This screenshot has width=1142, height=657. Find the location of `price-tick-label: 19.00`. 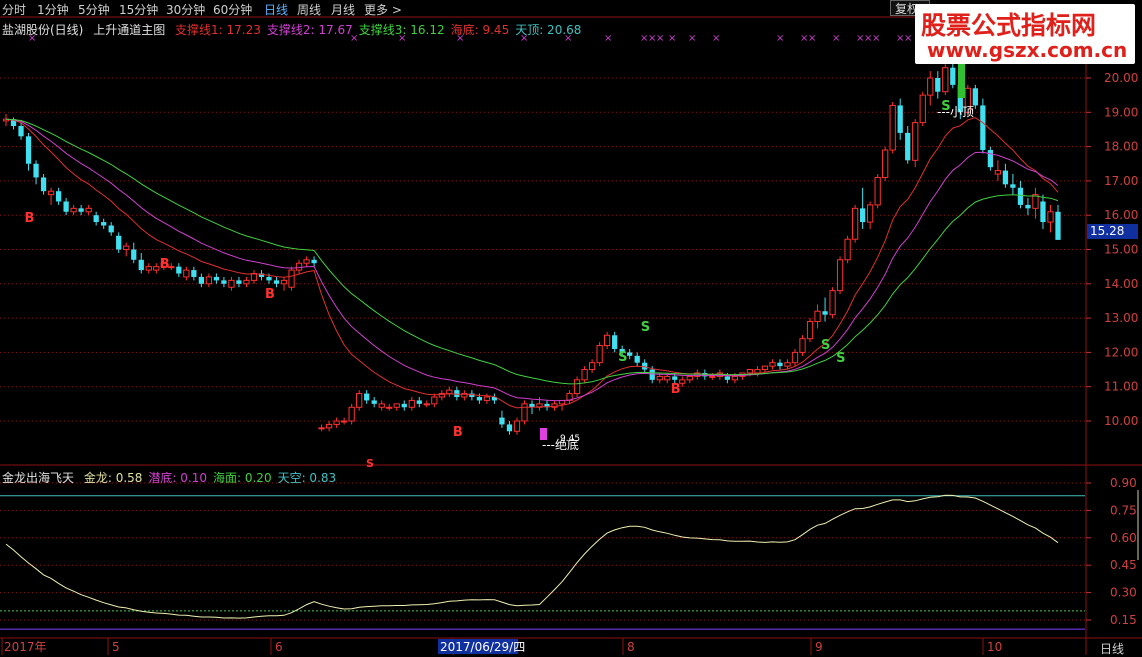

price-tick-label: 19.00 is located at coordinates (1121, 112).